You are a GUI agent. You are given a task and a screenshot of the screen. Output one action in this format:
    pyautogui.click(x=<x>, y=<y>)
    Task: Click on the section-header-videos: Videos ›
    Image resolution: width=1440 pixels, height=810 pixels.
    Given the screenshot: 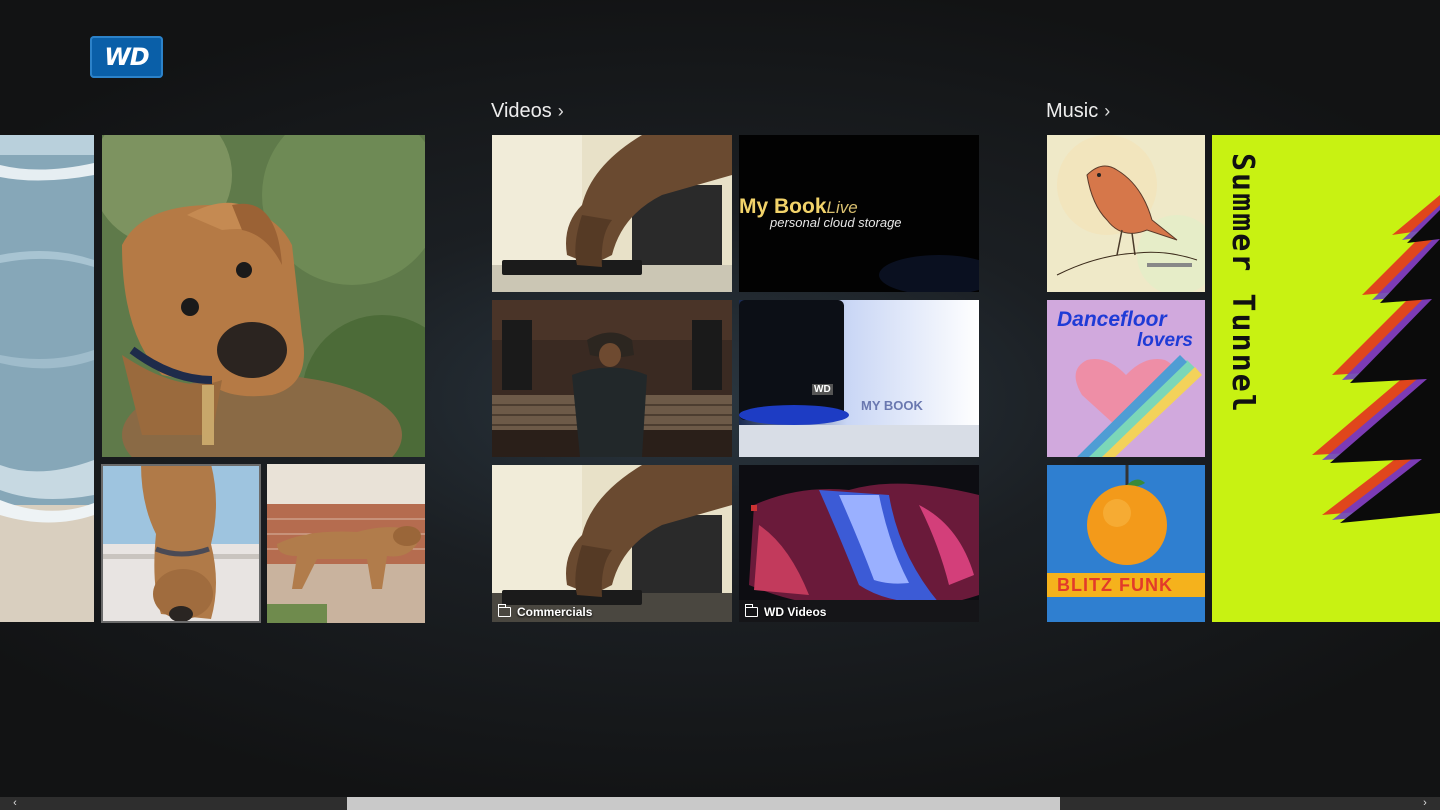 What is the action you would take?
    pyautogui.click(x=527, y=111)
    